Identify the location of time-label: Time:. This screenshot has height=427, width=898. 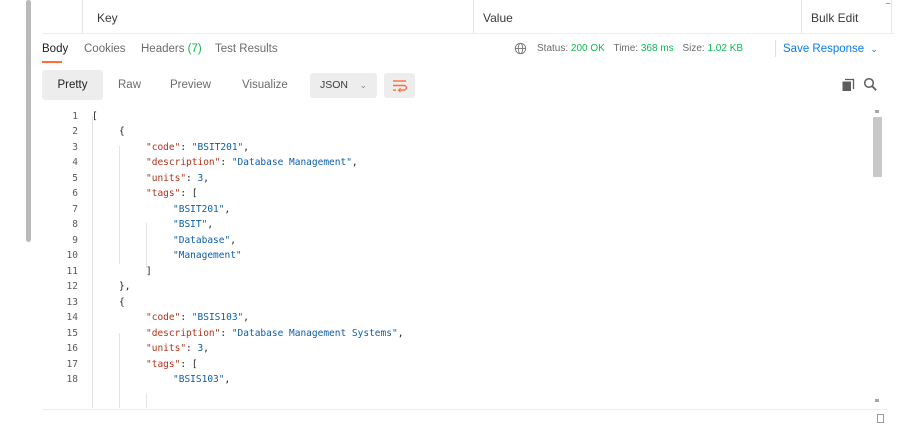
(626, 48).